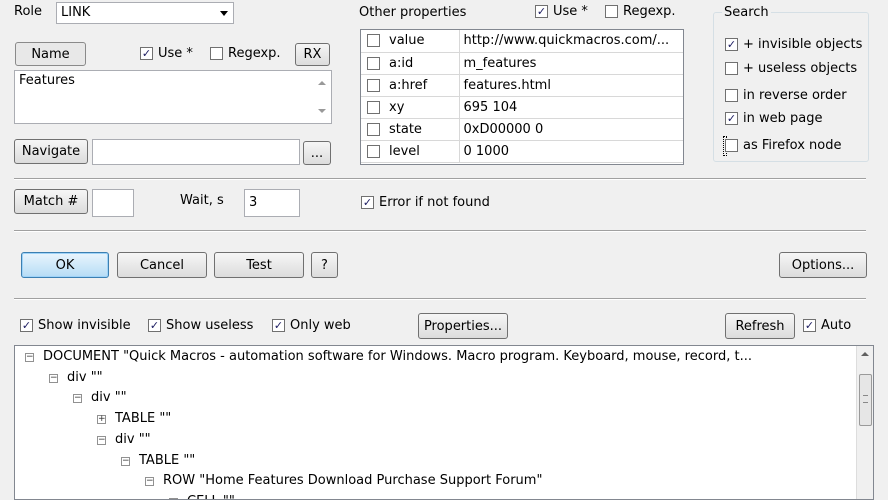 This screenshot has height=500, width=888. What do you see at coordinates (50, 54) in the screenshot?
I see `name-button: Name` at bounding box center [50, 54].